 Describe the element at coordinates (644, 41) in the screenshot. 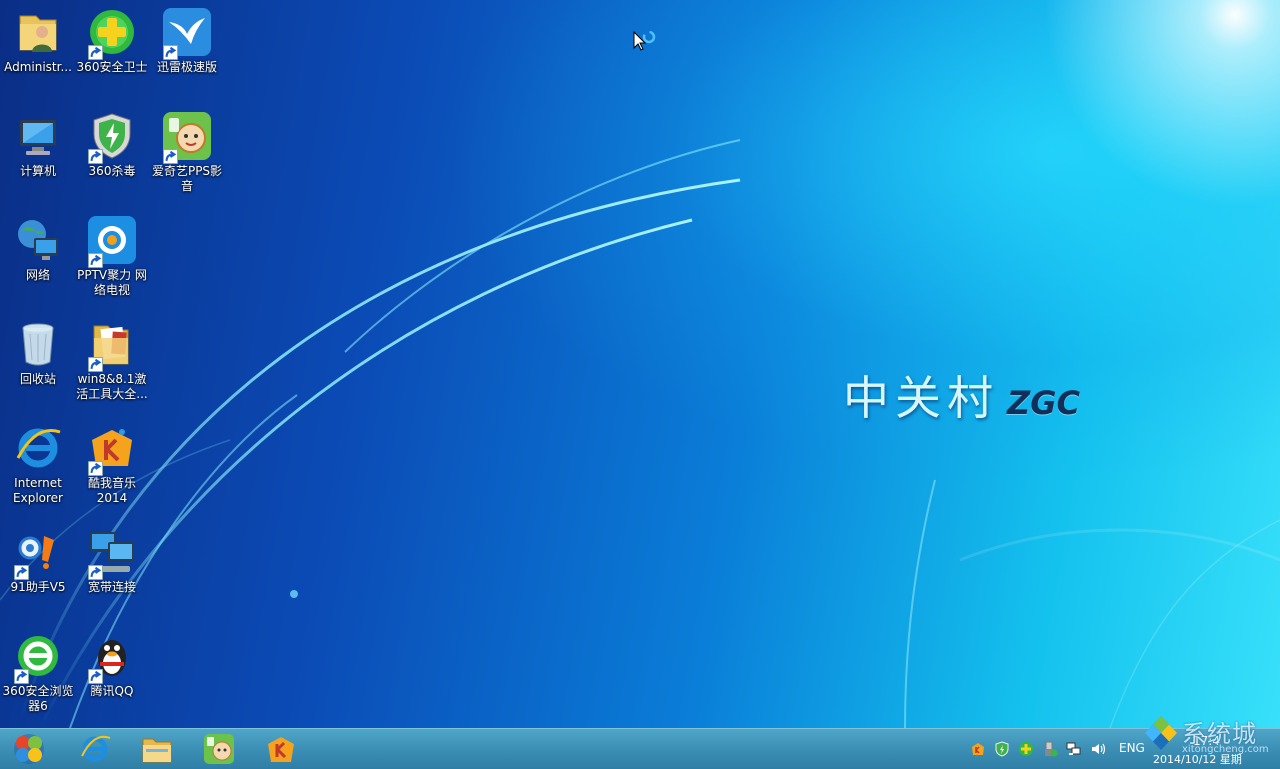

I see `mouse-cursor-busy-icon` at that location.